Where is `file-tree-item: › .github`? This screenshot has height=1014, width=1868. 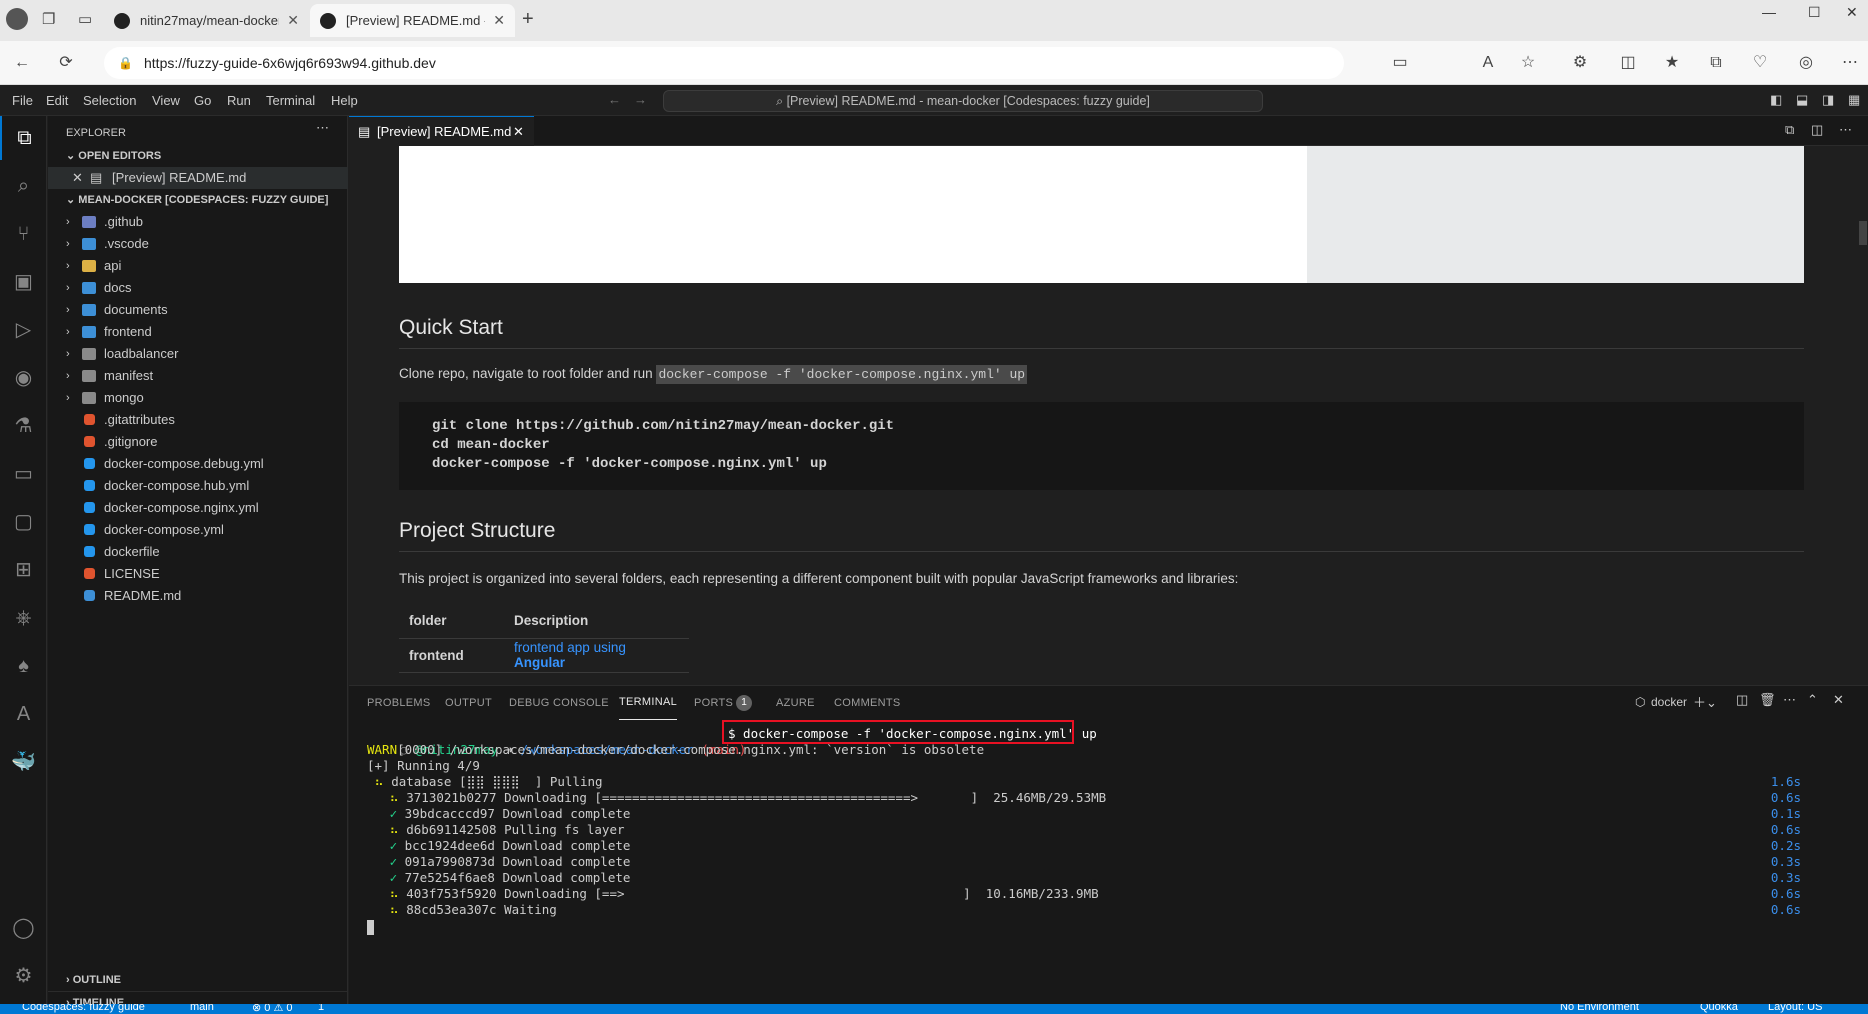 file-tree-item: › .github is located at coordinates (198, 222).